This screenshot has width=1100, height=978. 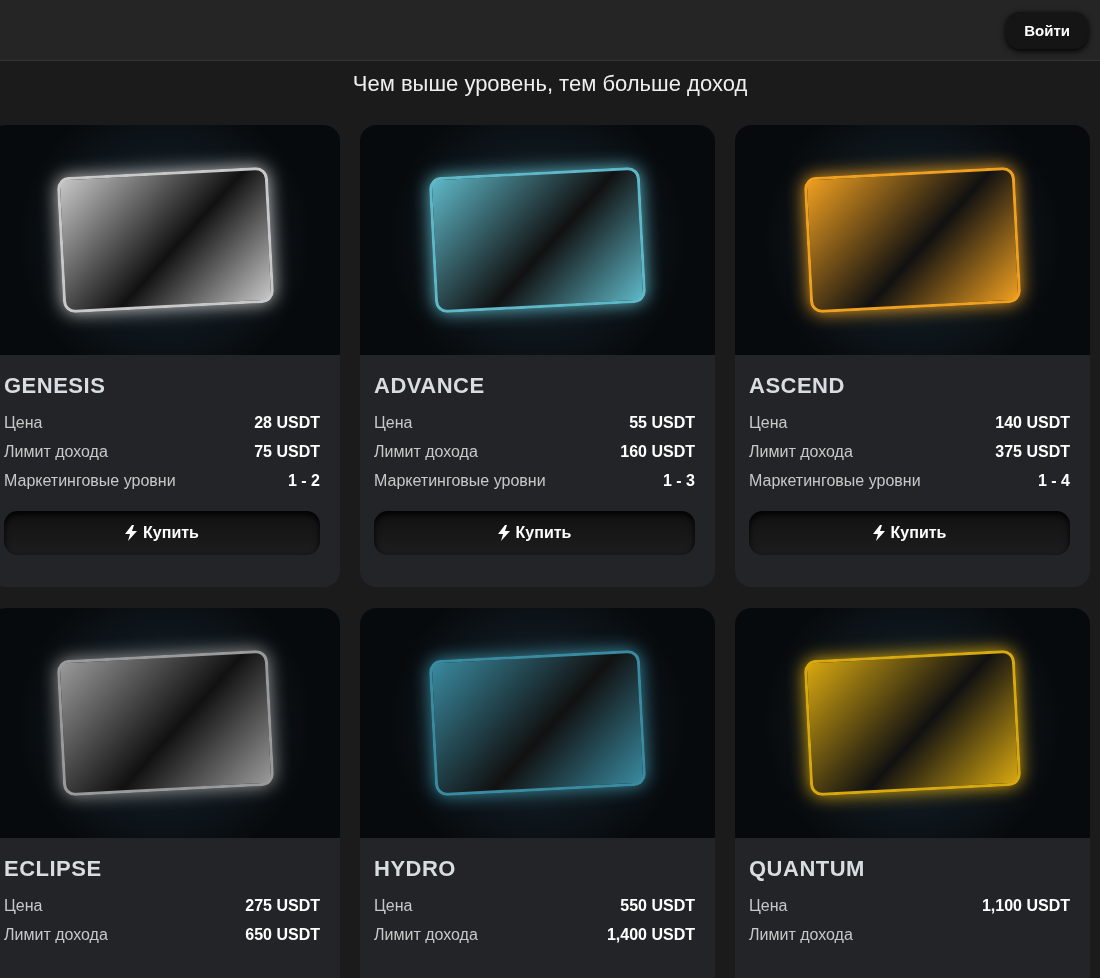 What do you see at coordinates (282, 906) in the screenshot?
I see `row-value: 275 USDT` at bounding box center [282, 906].